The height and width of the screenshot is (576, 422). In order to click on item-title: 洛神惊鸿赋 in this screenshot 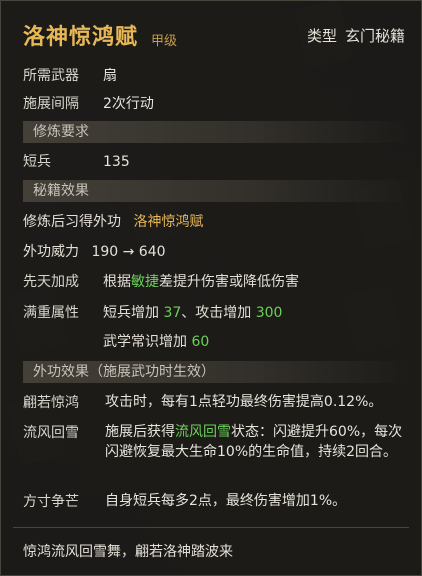, I will do `click(81, 37)`.